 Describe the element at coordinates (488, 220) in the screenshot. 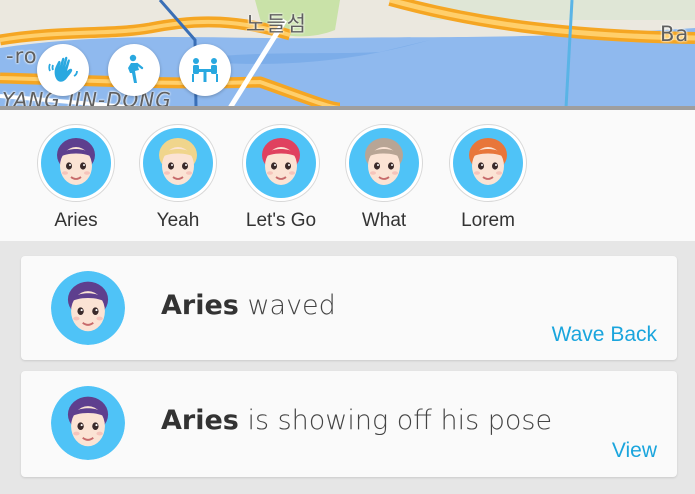

I see `friend-name: Lorem` at that location.